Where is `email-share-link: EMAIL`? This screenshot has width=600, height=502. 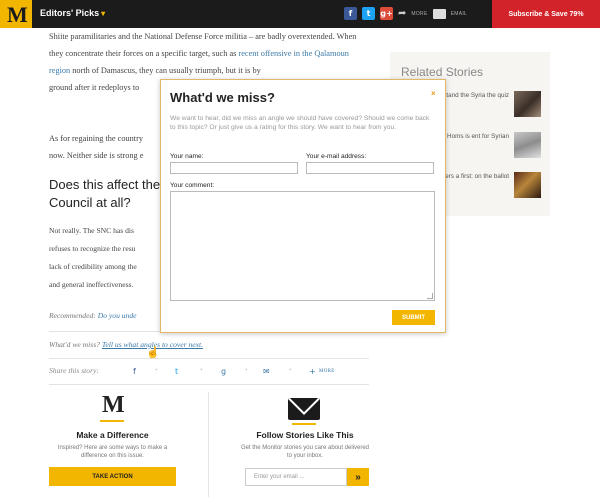 email-share-link: EMAIL is located at coordinates (459, 14).